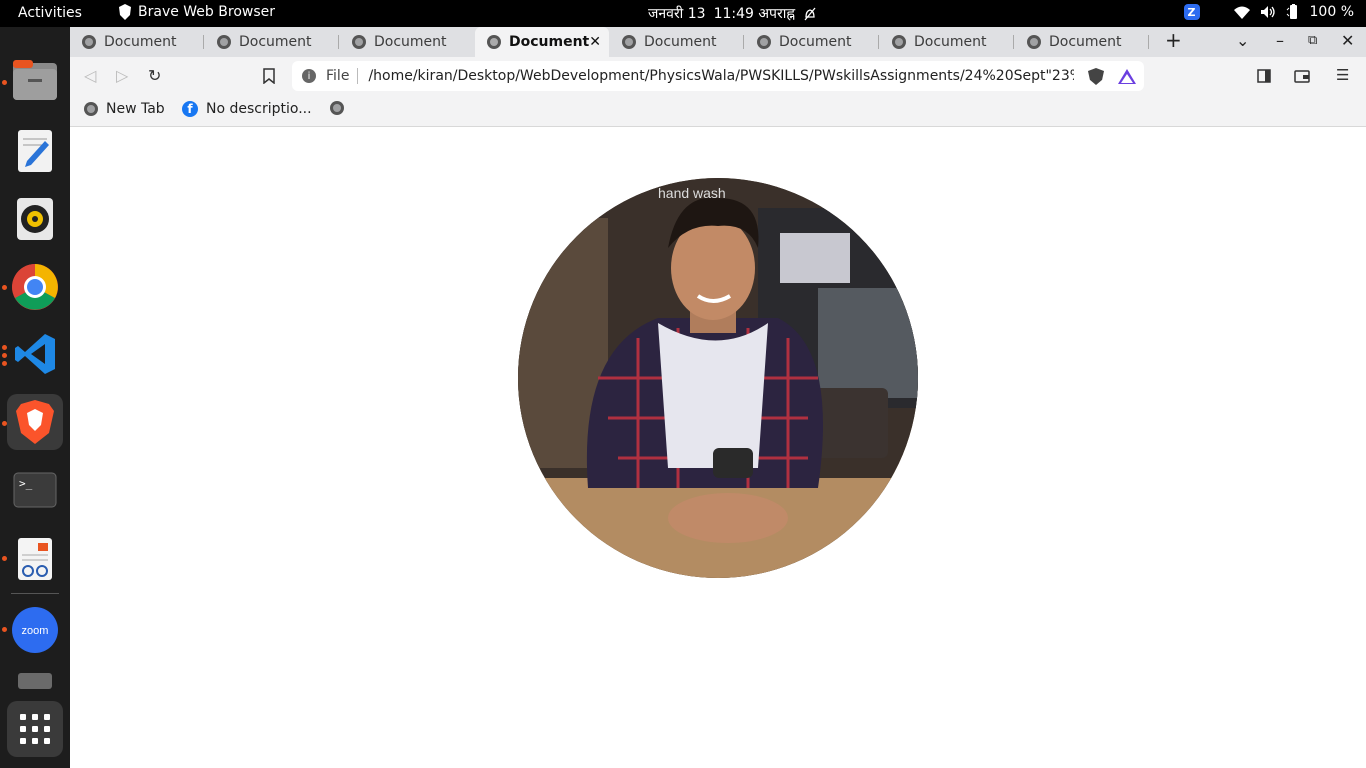 The width and height of the screenshot is (1366, 768). I want to click on terminal-icon: >_, so click(35, 490).